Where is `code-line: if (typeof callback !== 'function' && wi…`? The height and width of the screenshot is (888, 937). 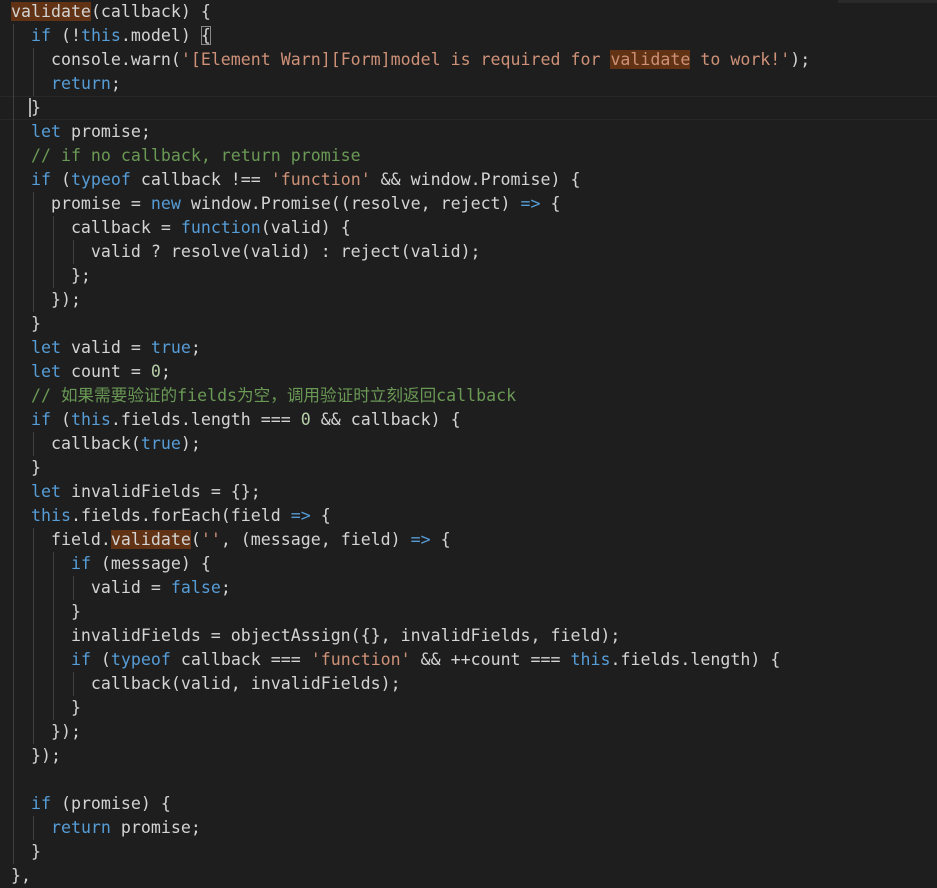 code-line: if (typeof callback !== 'function' && wi… is located at coordinates (296, 180).